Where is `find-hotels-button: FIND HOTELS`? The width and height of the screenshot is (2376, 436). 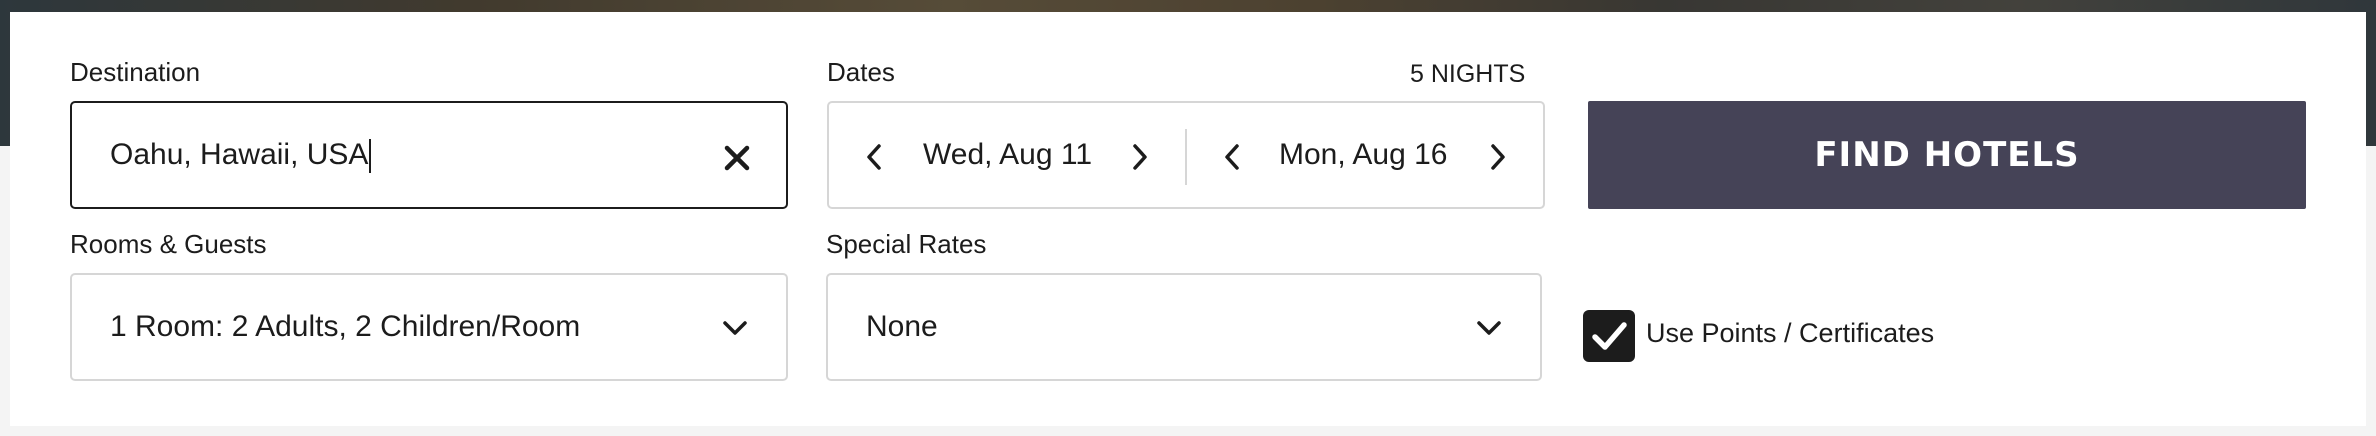
find-hotels-button: FIND HOTELS is located at coordinates (1947, 155).